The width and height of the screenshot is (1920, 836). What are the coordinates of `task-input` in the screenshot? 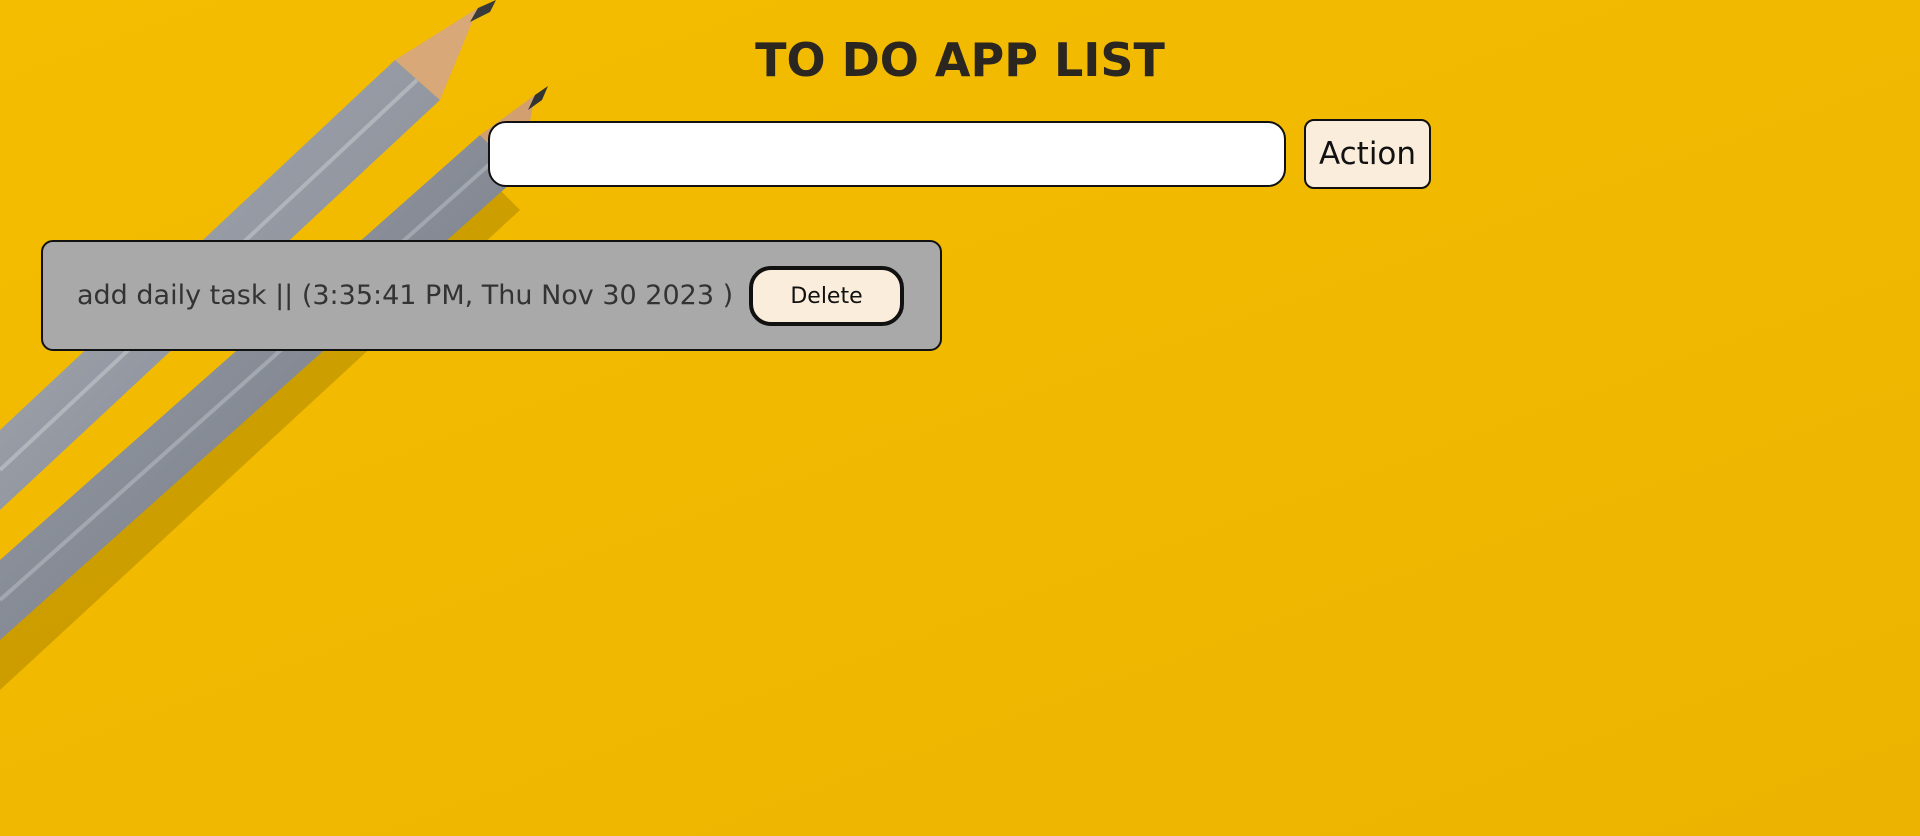 It's located at (887, 154).